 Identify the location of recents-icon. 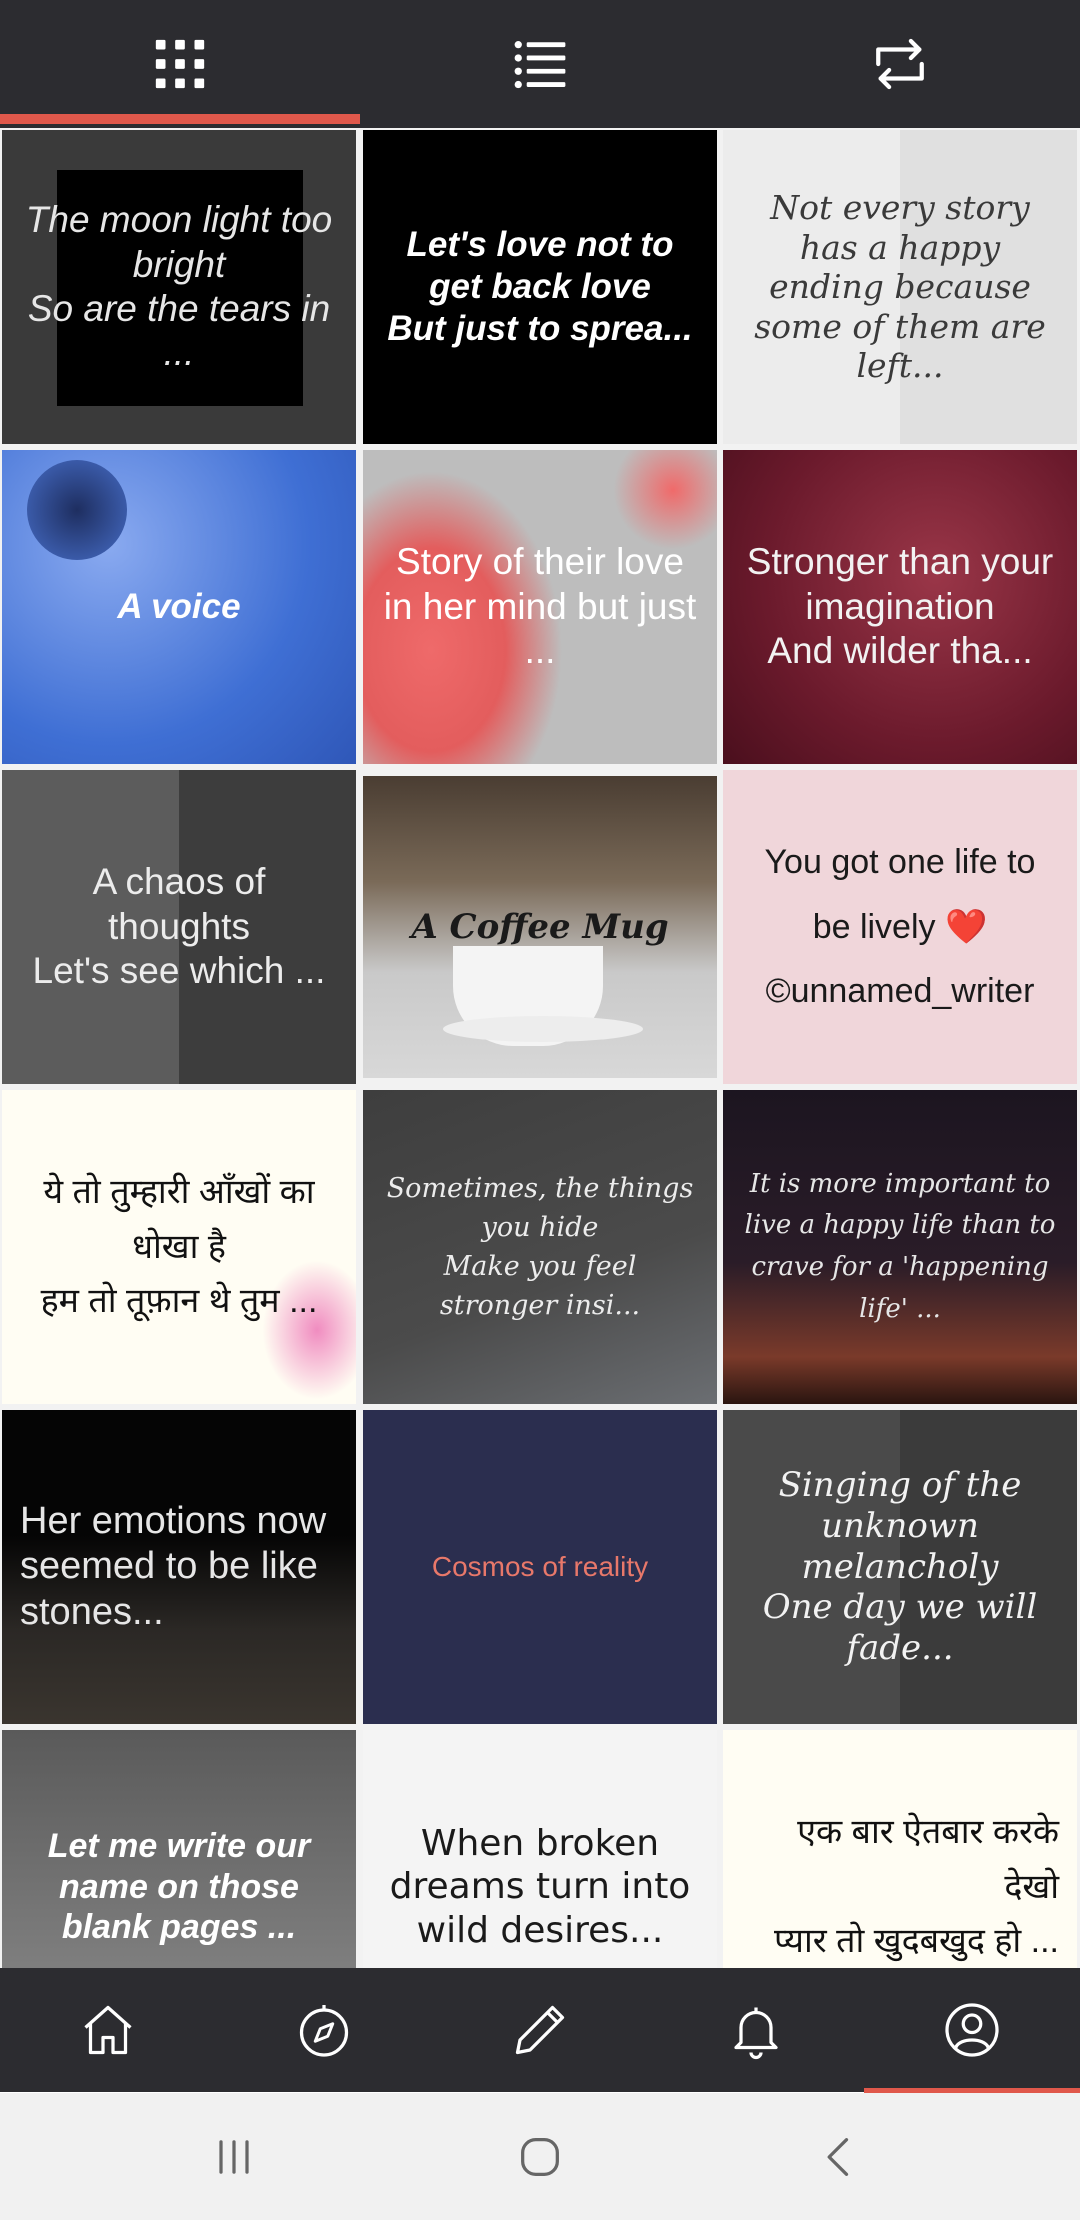
(234, 2156).